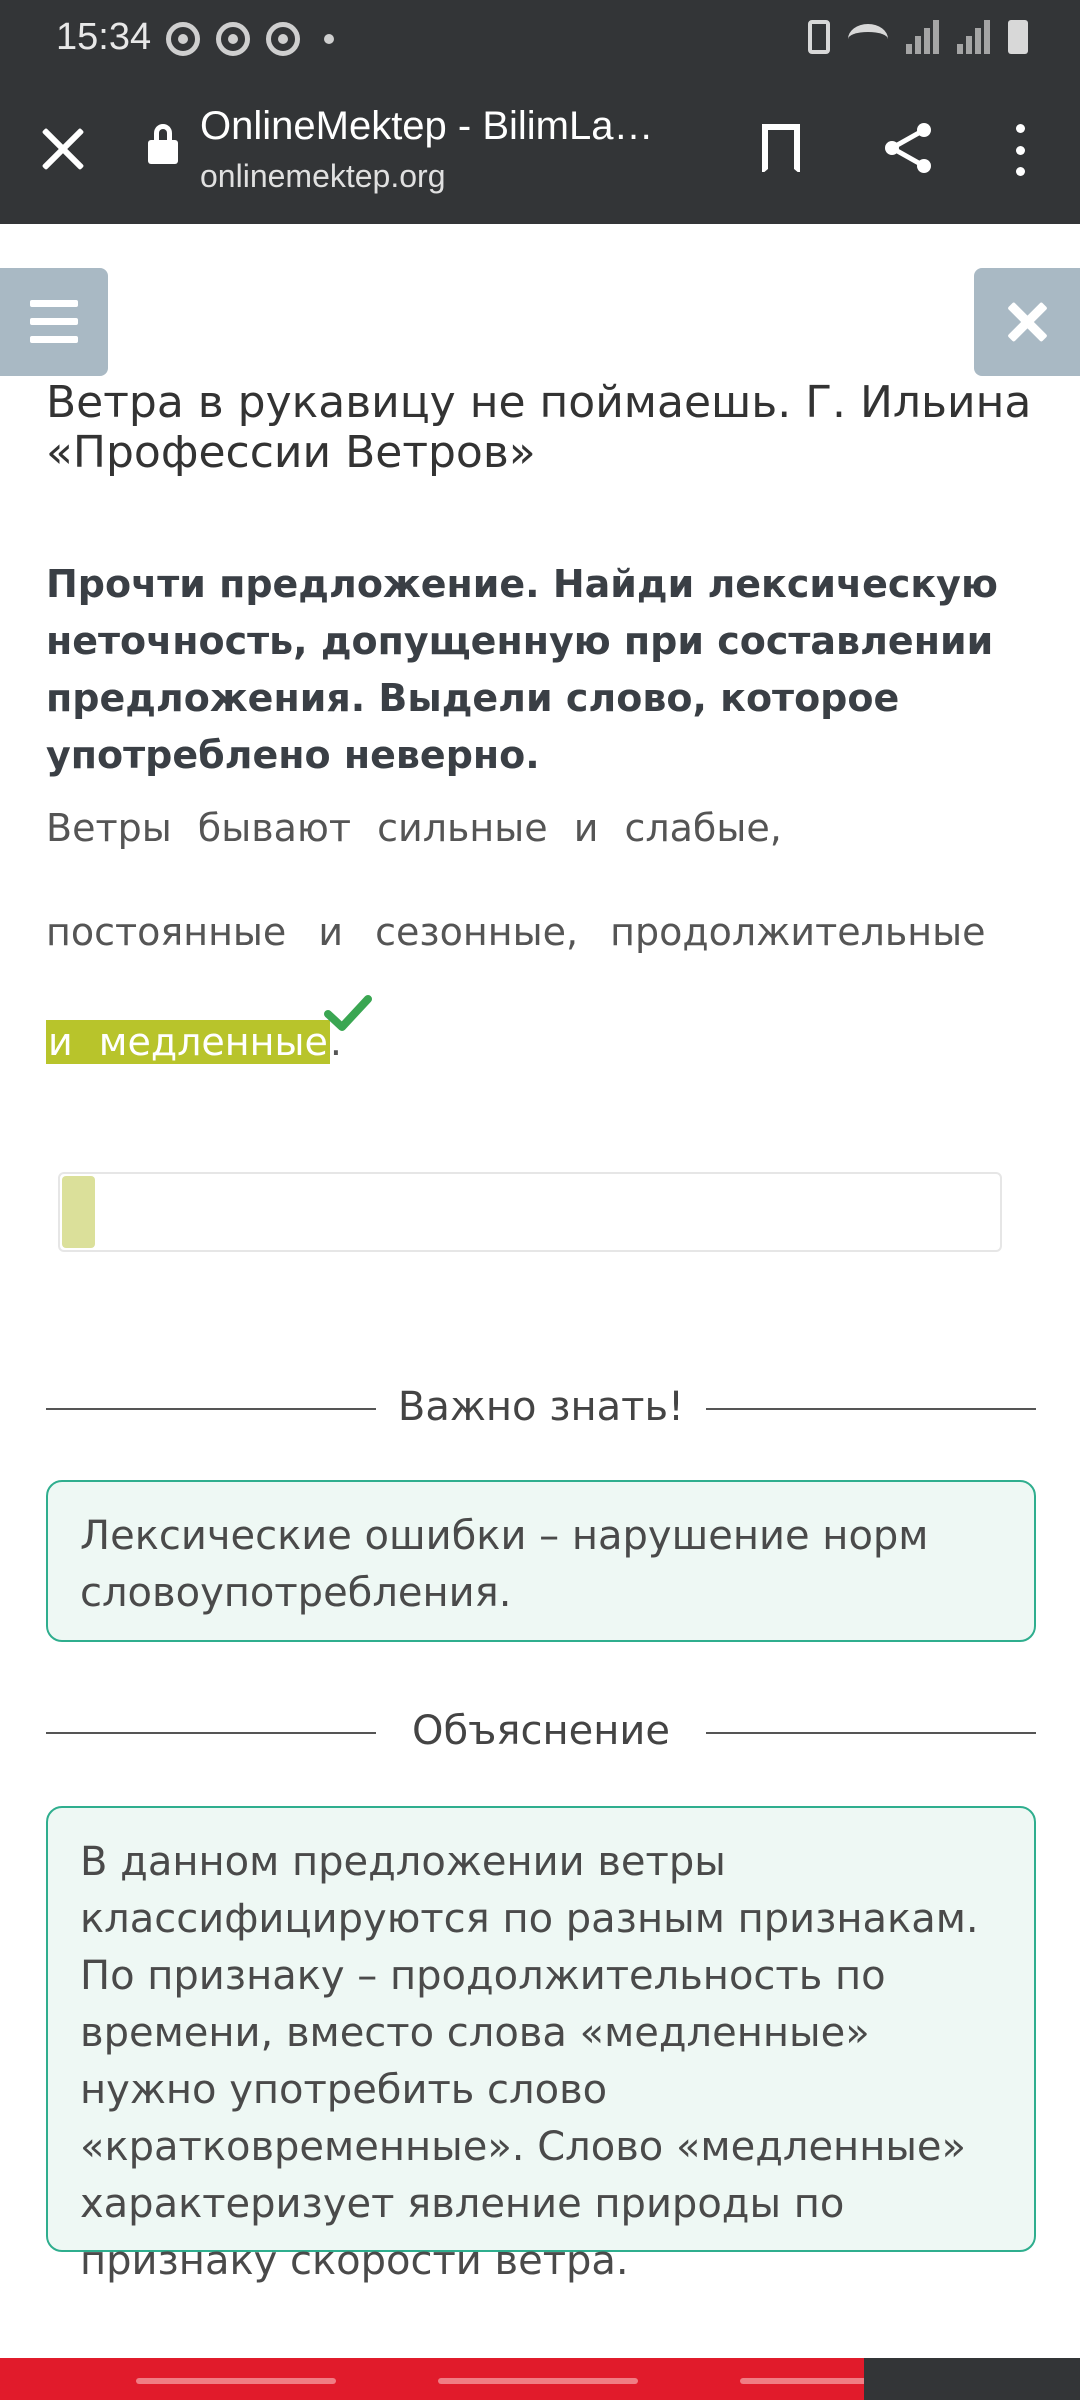 This screenshot has height=2400, width=1080. I want to click on status-bar: 15:34, so click(540, 38).